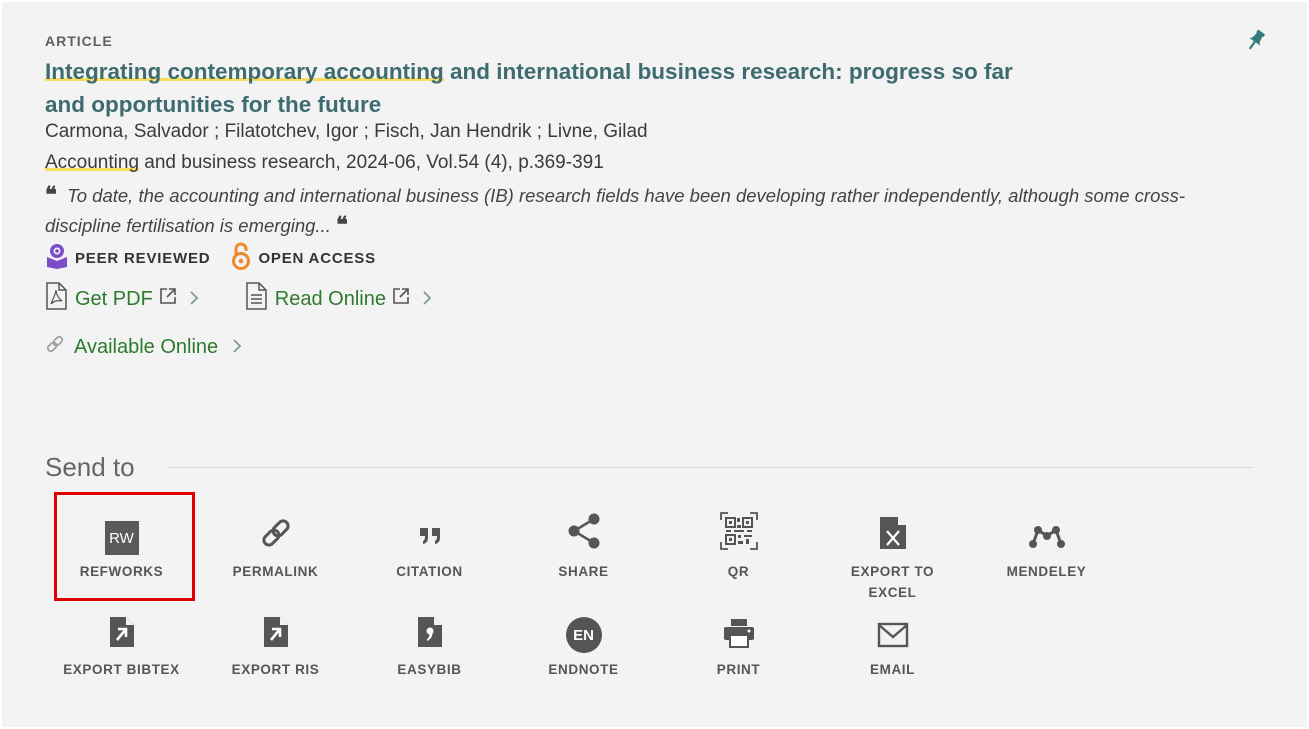 The height and width of the screenshot is (729, 1309). I want to click on selection-highlight-box, so click(124, 546).